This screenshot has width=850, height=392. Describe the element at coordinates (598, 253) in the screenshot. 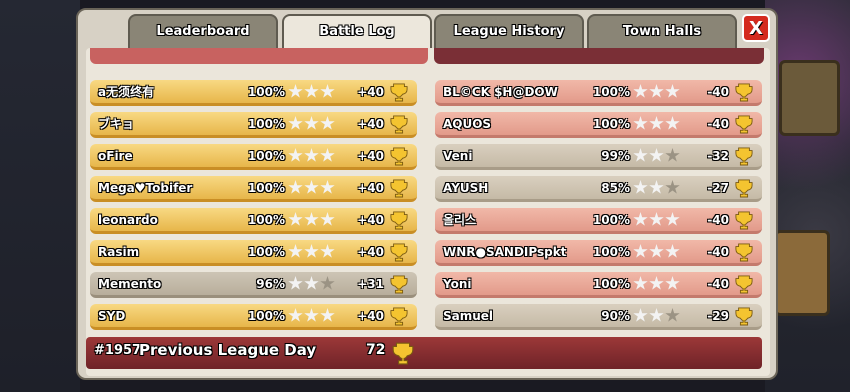

I see `defense-row: WNR●SANDIPspkt 100% -40` at that location.